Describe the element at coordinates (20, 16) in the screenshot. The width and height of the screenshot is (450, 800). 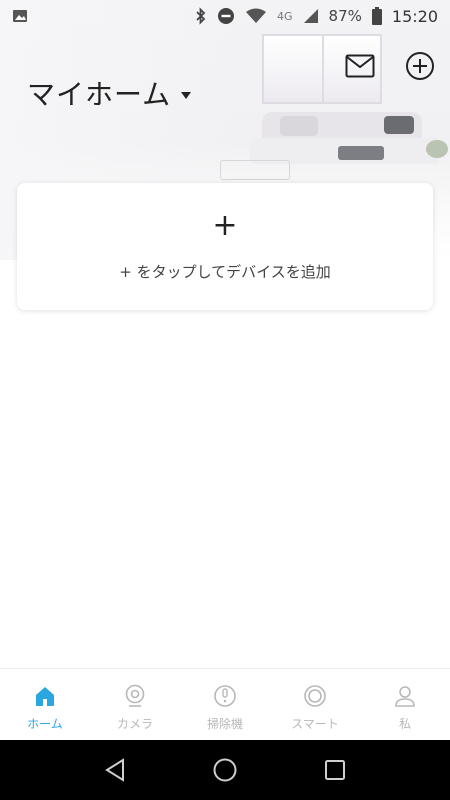
I see `image-notification-icon` at that location.